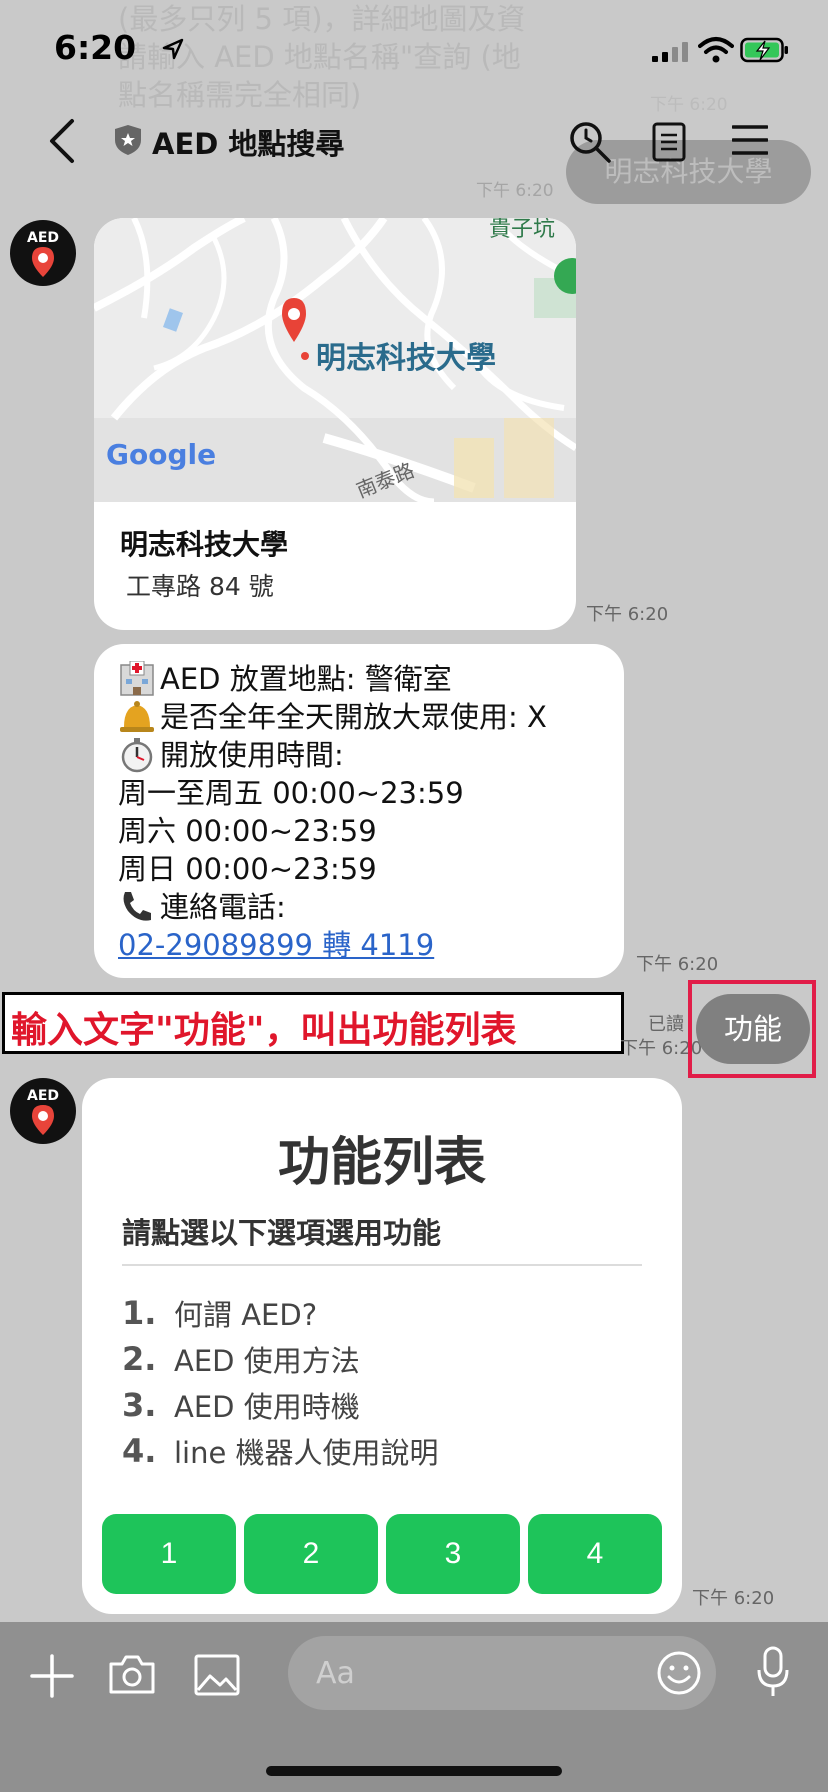 The width and height of the screenshot is (828, 1792). I want to click on annotation-text: 輸入文字"功能"，叫出功能列表, so click(264, 1030).